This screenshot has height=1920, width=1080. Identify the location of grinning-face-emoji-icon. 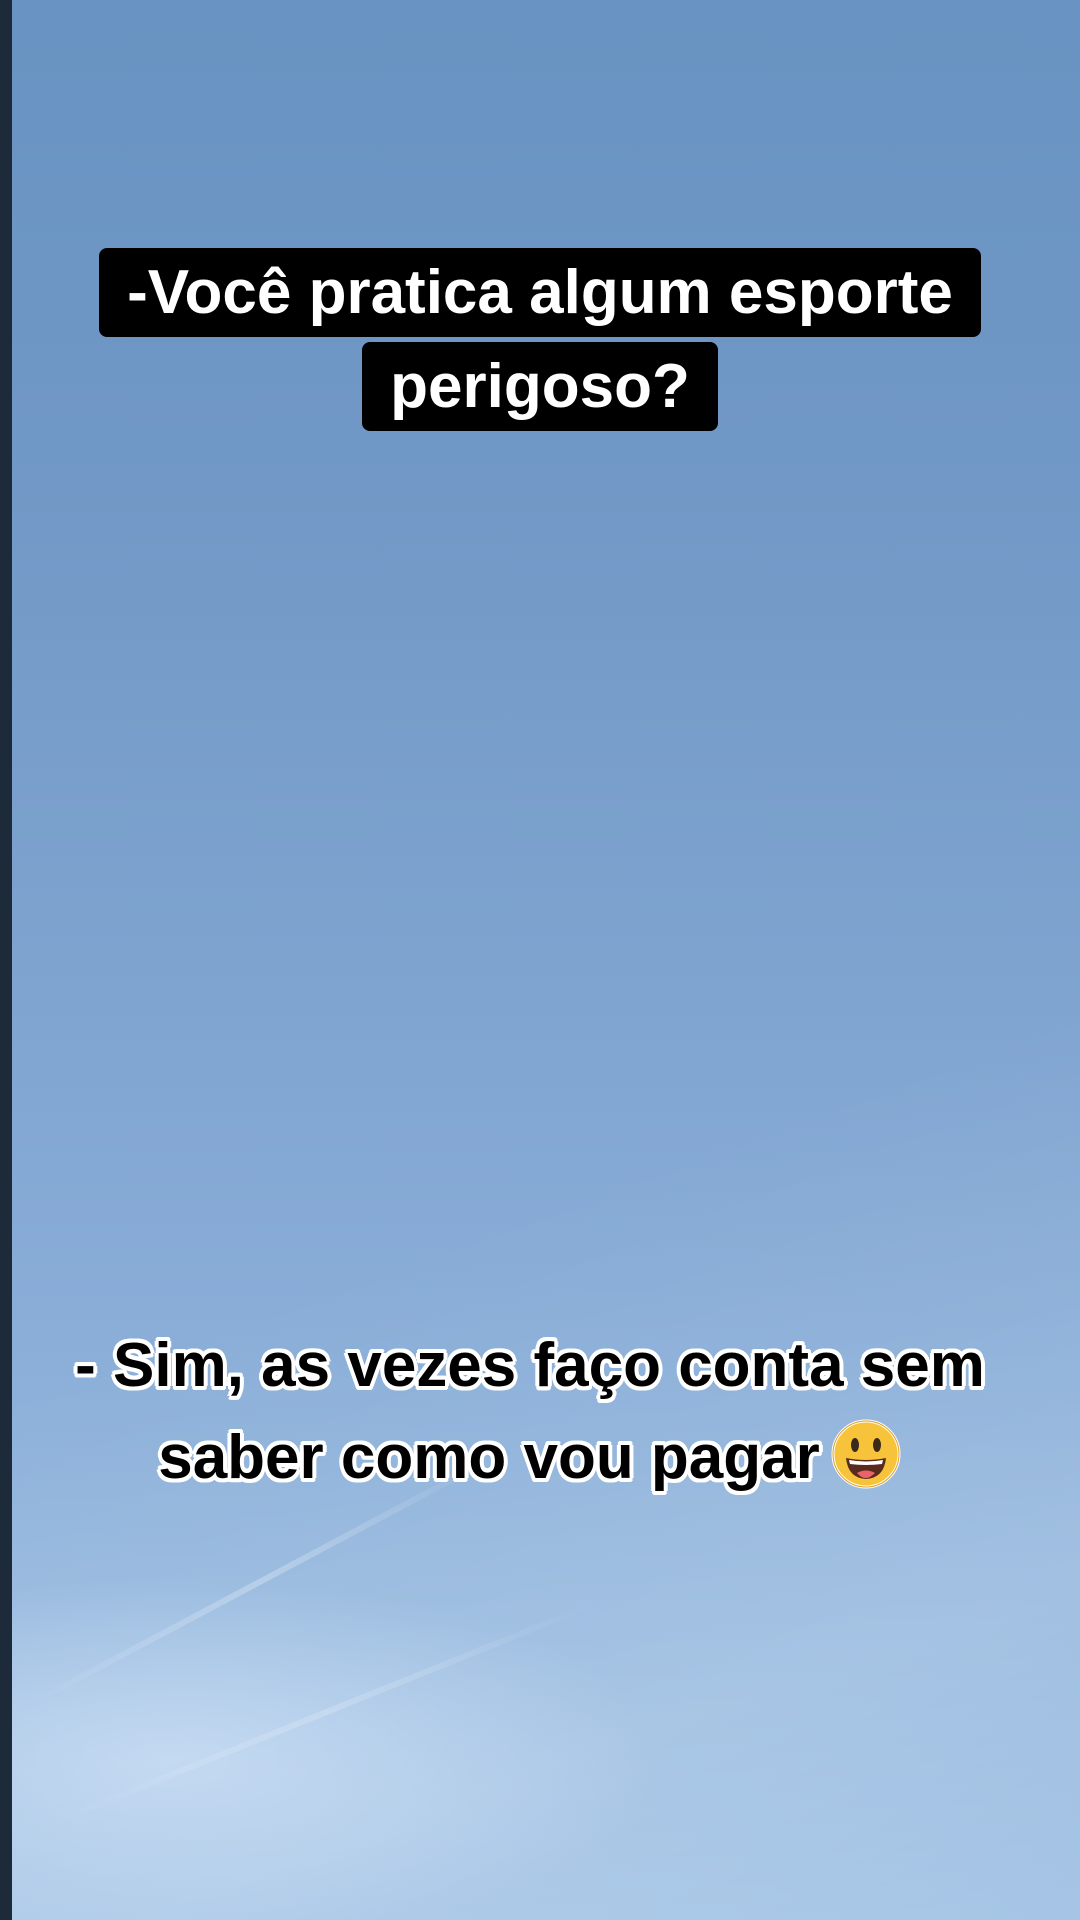
(866, 1454).